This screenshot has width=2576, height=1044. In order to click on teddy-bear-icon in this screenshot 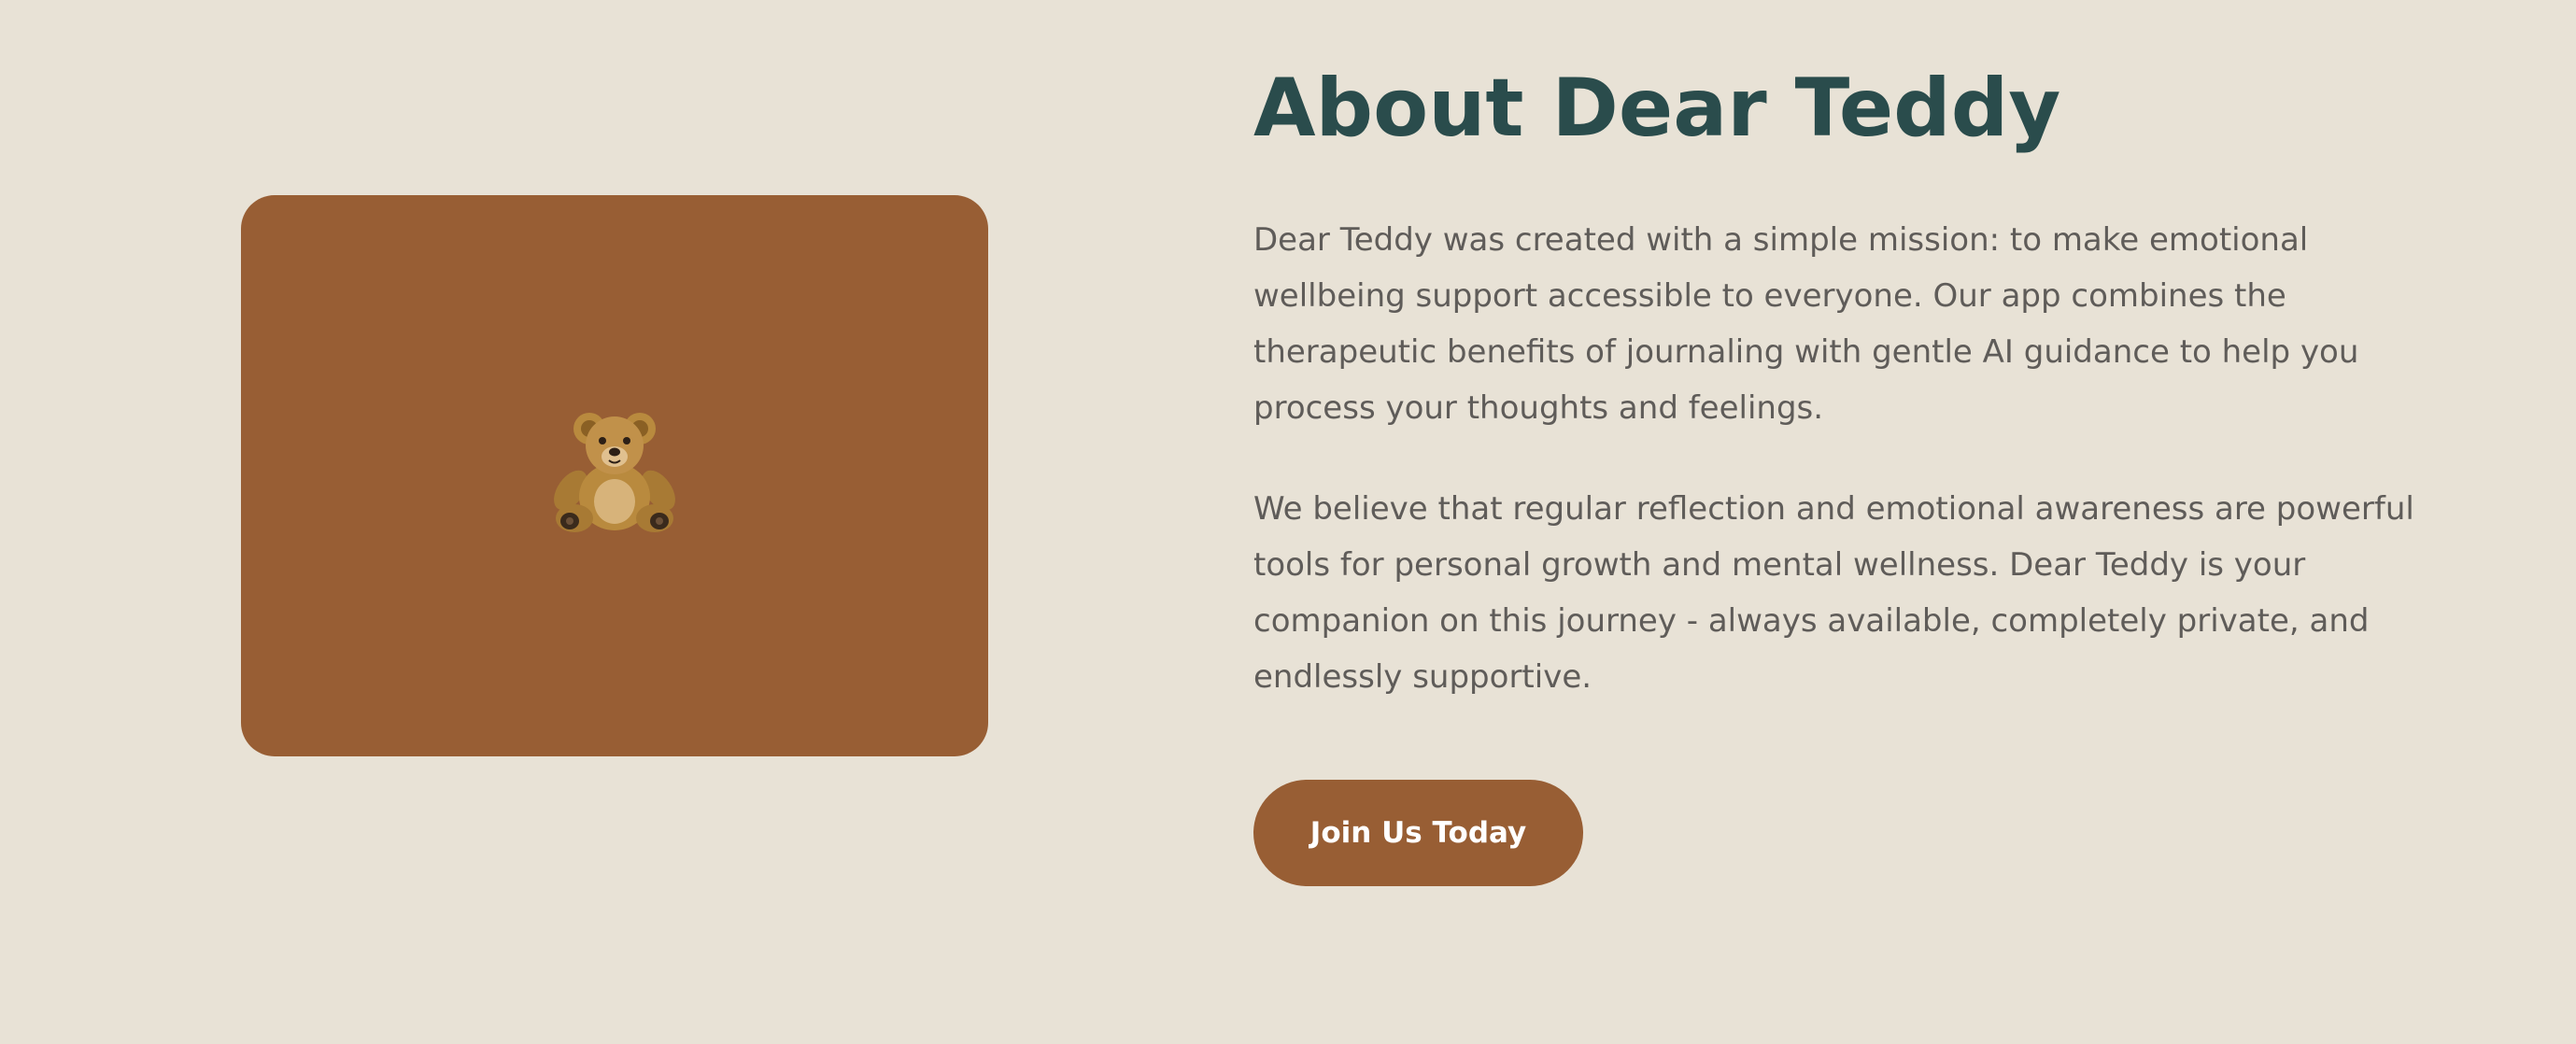, I will do `click(614, 472)`.